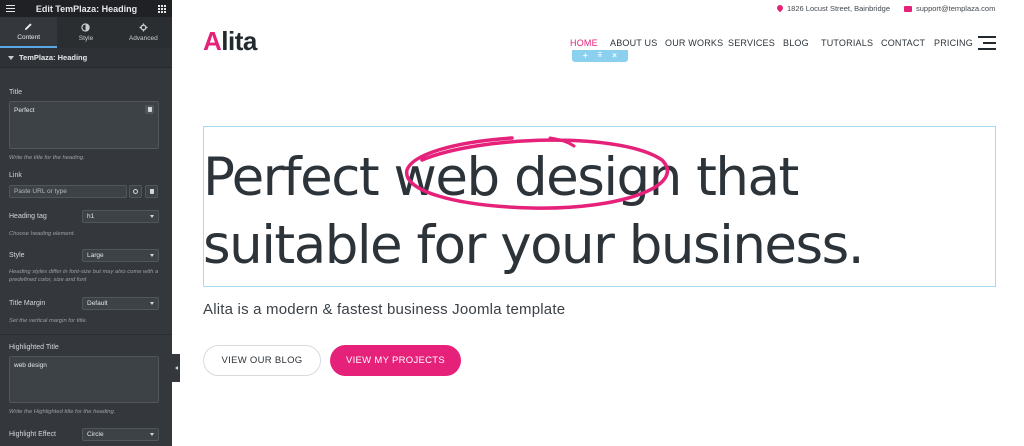 Image resolution: width=1024 pixels, height=446 pixels. I want to click on title-label: Title, so click(15, 92).